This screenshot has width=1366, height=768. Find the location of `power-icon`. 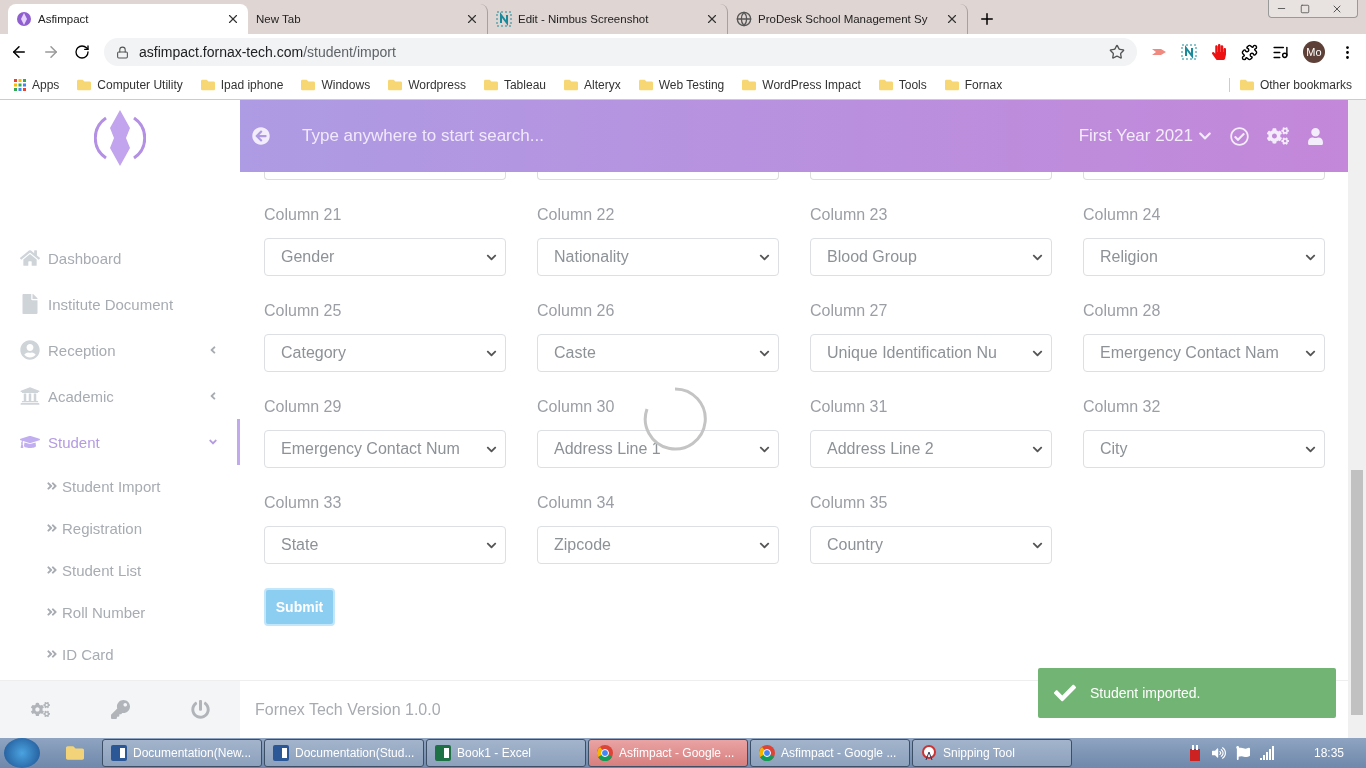

power-icon is located at coordinates (200, 709).